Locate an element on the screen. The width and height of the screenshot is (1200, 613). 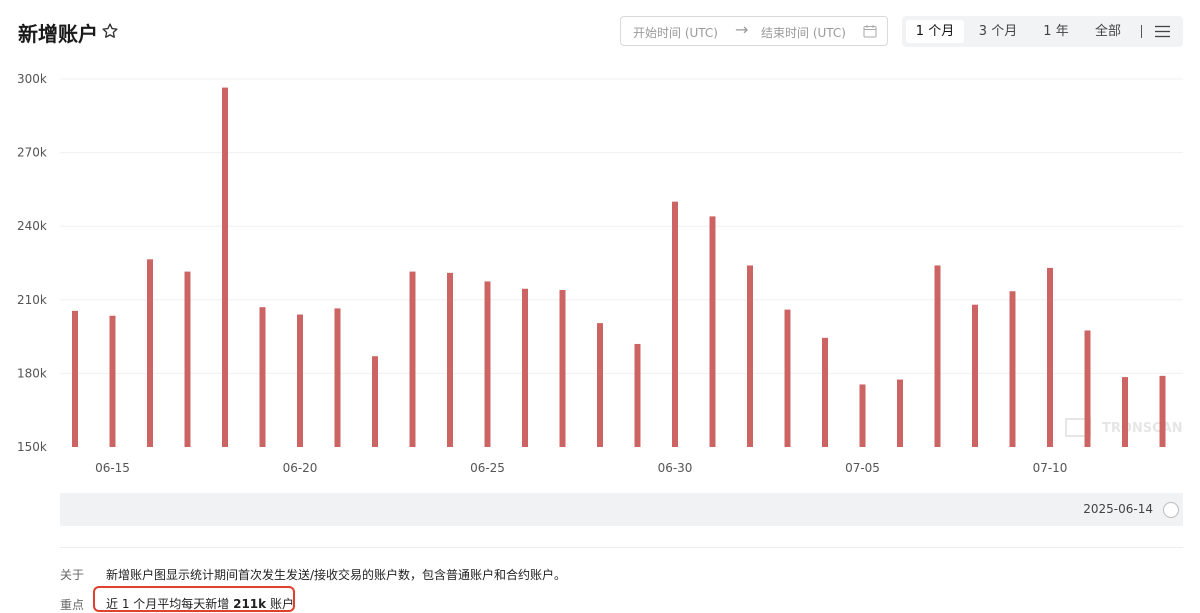
tab-1-month: 1 个月 is located at coordinates (935, 31).